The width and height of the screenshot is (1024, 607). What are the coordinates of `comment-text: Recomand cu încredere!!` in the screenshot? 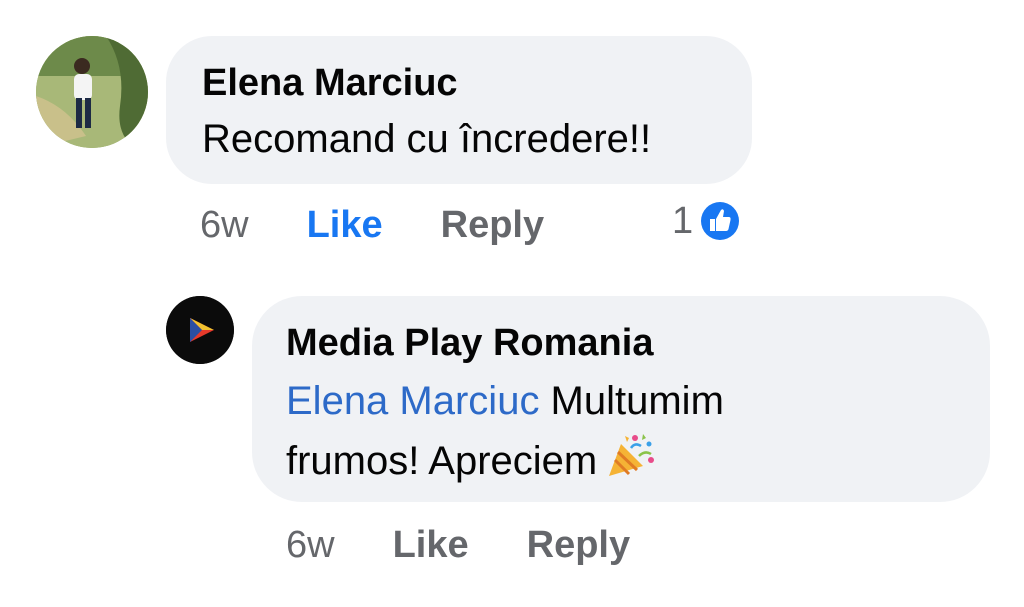 It's located at (427, 139).